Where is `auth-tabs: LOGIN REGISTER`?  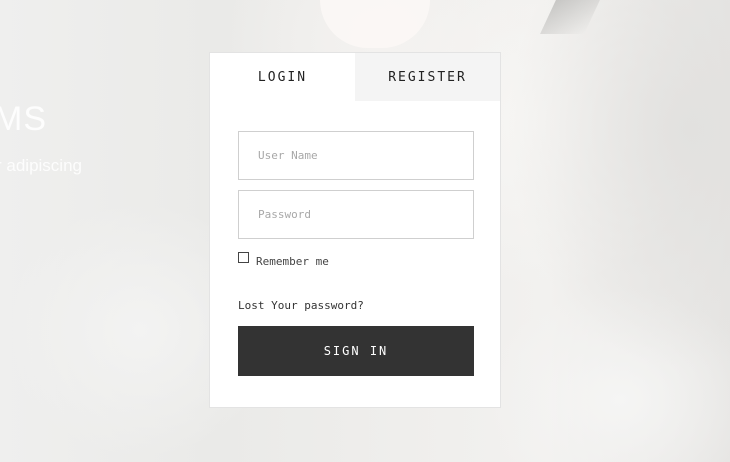 auth-tabs: LOGIN REGISTER is located at coordinates (355, 77).